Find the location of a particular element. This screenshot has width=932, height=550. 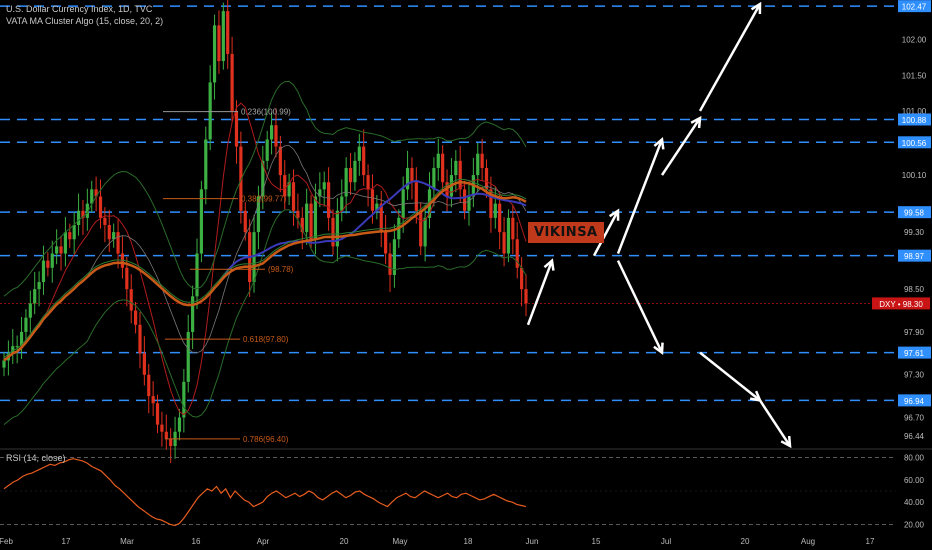

rsi-tick-label: 60.00 is located at coordinates (914, 480).